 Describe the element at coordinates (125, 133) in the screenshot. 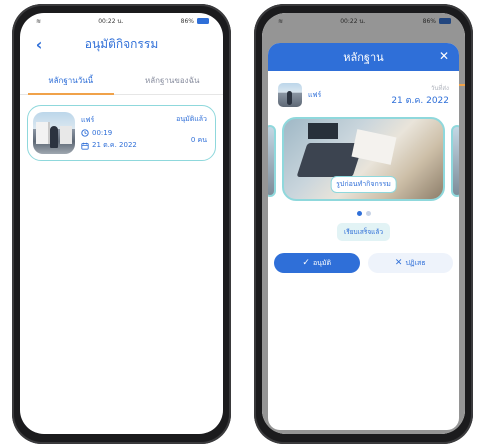

I see `card-info: แฟร์ 00:19 21 ต.ค. 2022` at that location.